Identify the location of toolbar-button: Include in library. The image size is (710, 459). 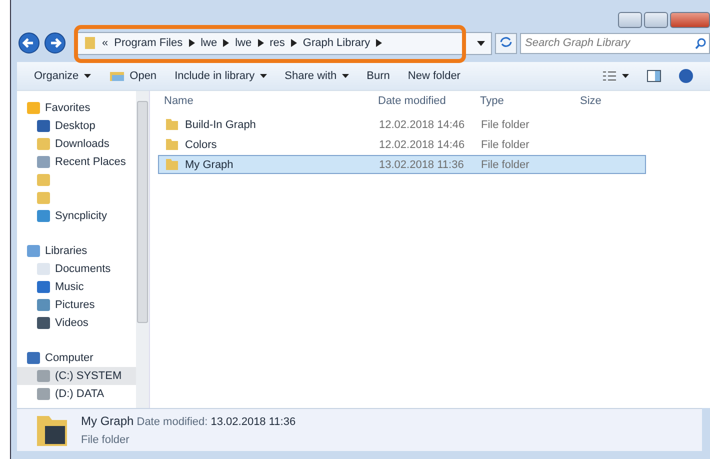
(221, 76).